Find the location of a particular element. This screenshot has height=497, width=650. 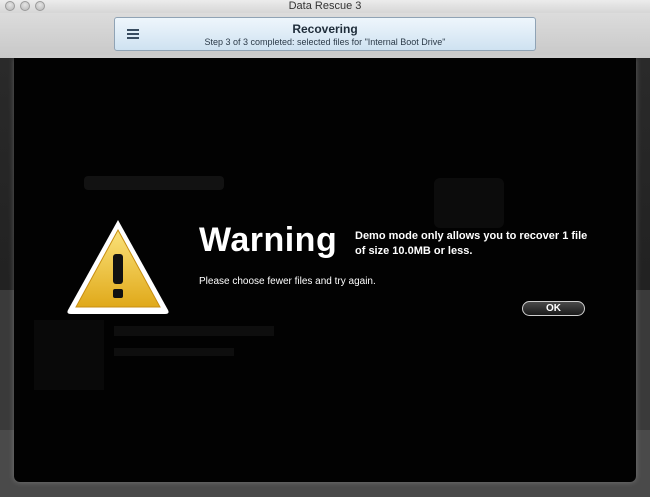

ok-button: OK is located at coordinates (553, 308).